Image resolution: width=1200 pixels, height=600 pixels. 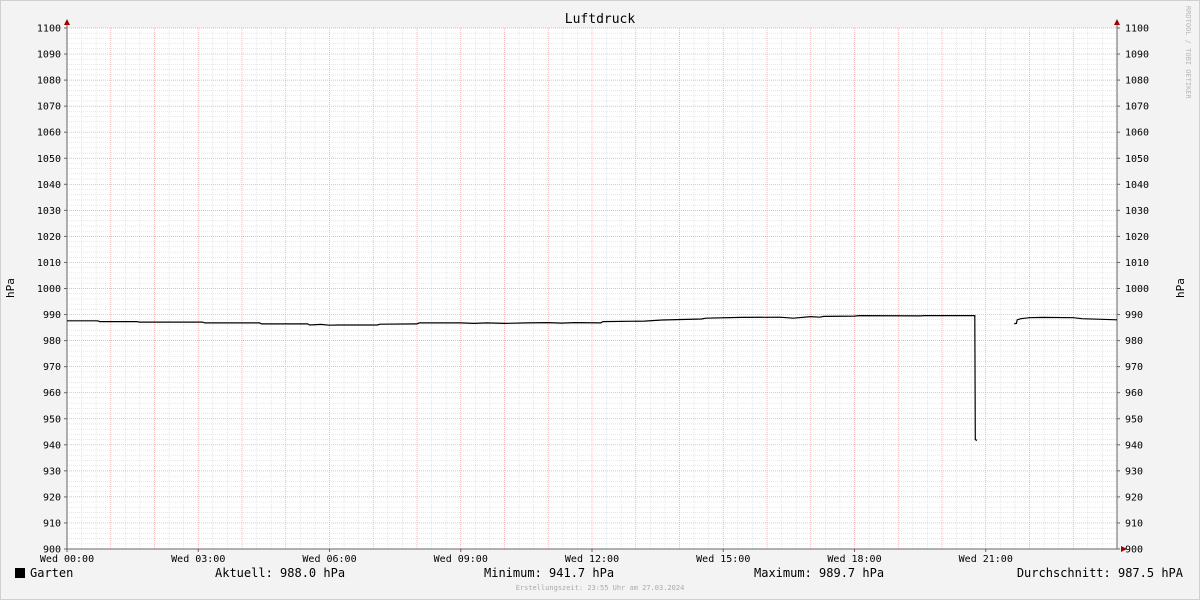 What do you see at coordinates (723, 559) in the screenshot?
I see `x-tick-label: Wed 15:00` at bounding box center [723, 559].